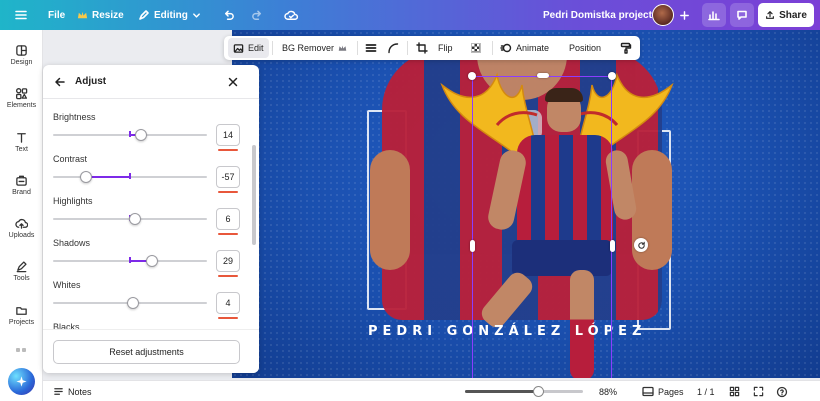  I want to click on draw-icon, so click(21, 267).